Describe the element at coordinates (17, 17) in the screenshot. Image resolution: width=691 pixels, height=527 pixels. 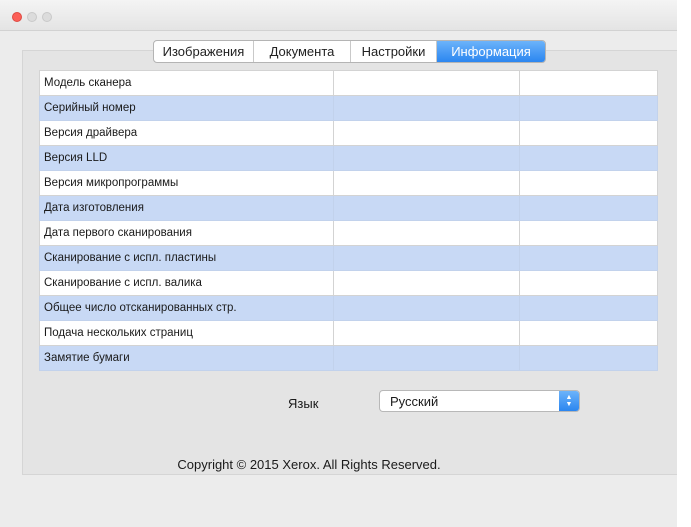
I see `close-dot-icon` at that location.